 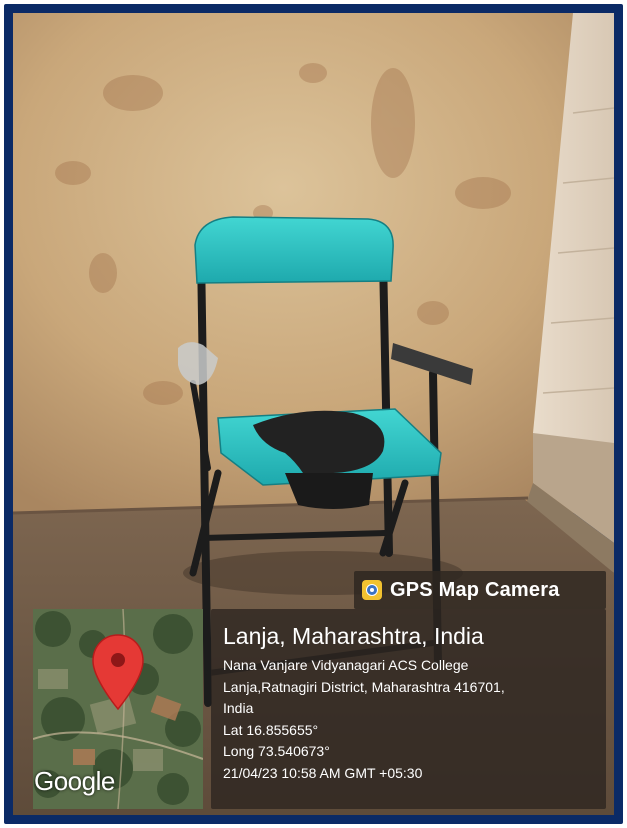 I want to click on address-line-1: Nana Vanjare Vidyanagari ACS College, so click(x=346, y=665).